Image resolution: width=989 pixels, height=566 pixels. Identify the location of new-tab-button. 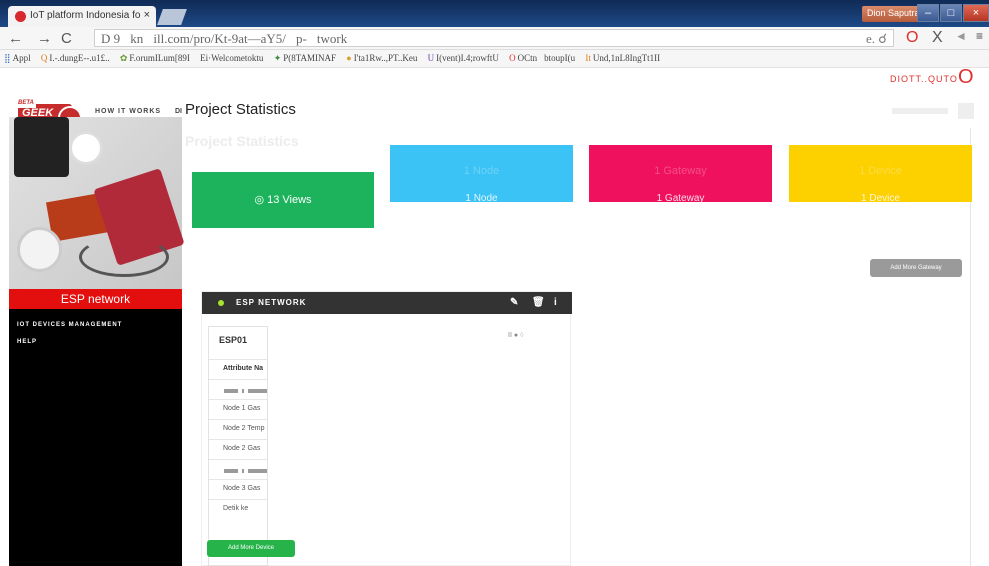
(172, 17).